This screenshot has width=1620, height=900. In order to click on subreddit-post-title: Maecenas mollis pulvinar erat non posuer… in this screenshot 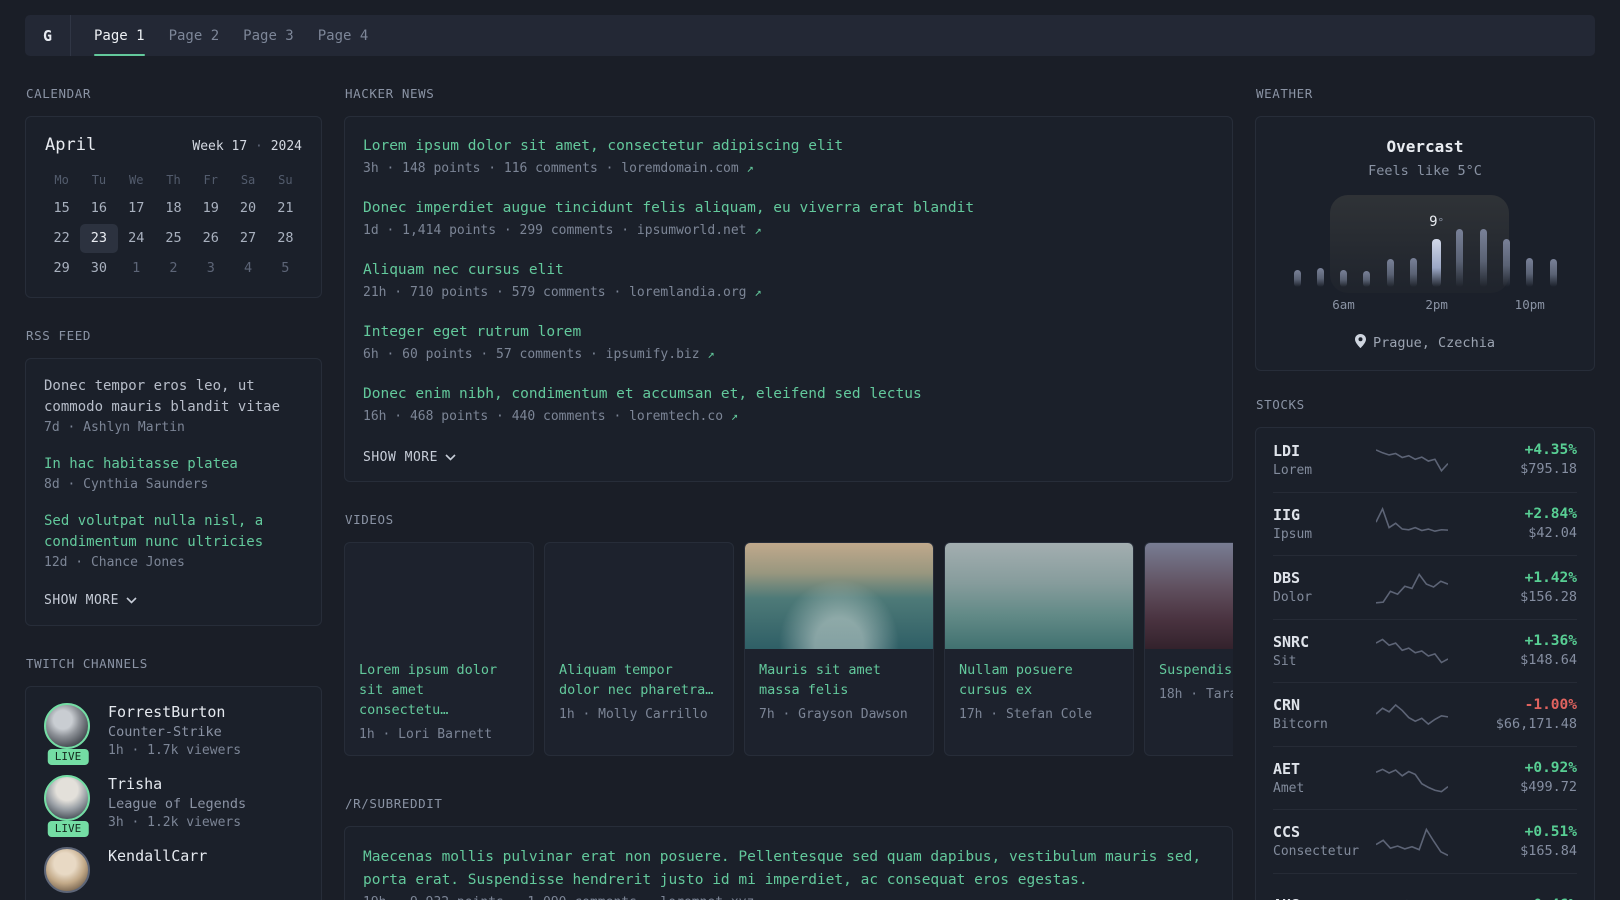, I will do `click(788, 869)`.